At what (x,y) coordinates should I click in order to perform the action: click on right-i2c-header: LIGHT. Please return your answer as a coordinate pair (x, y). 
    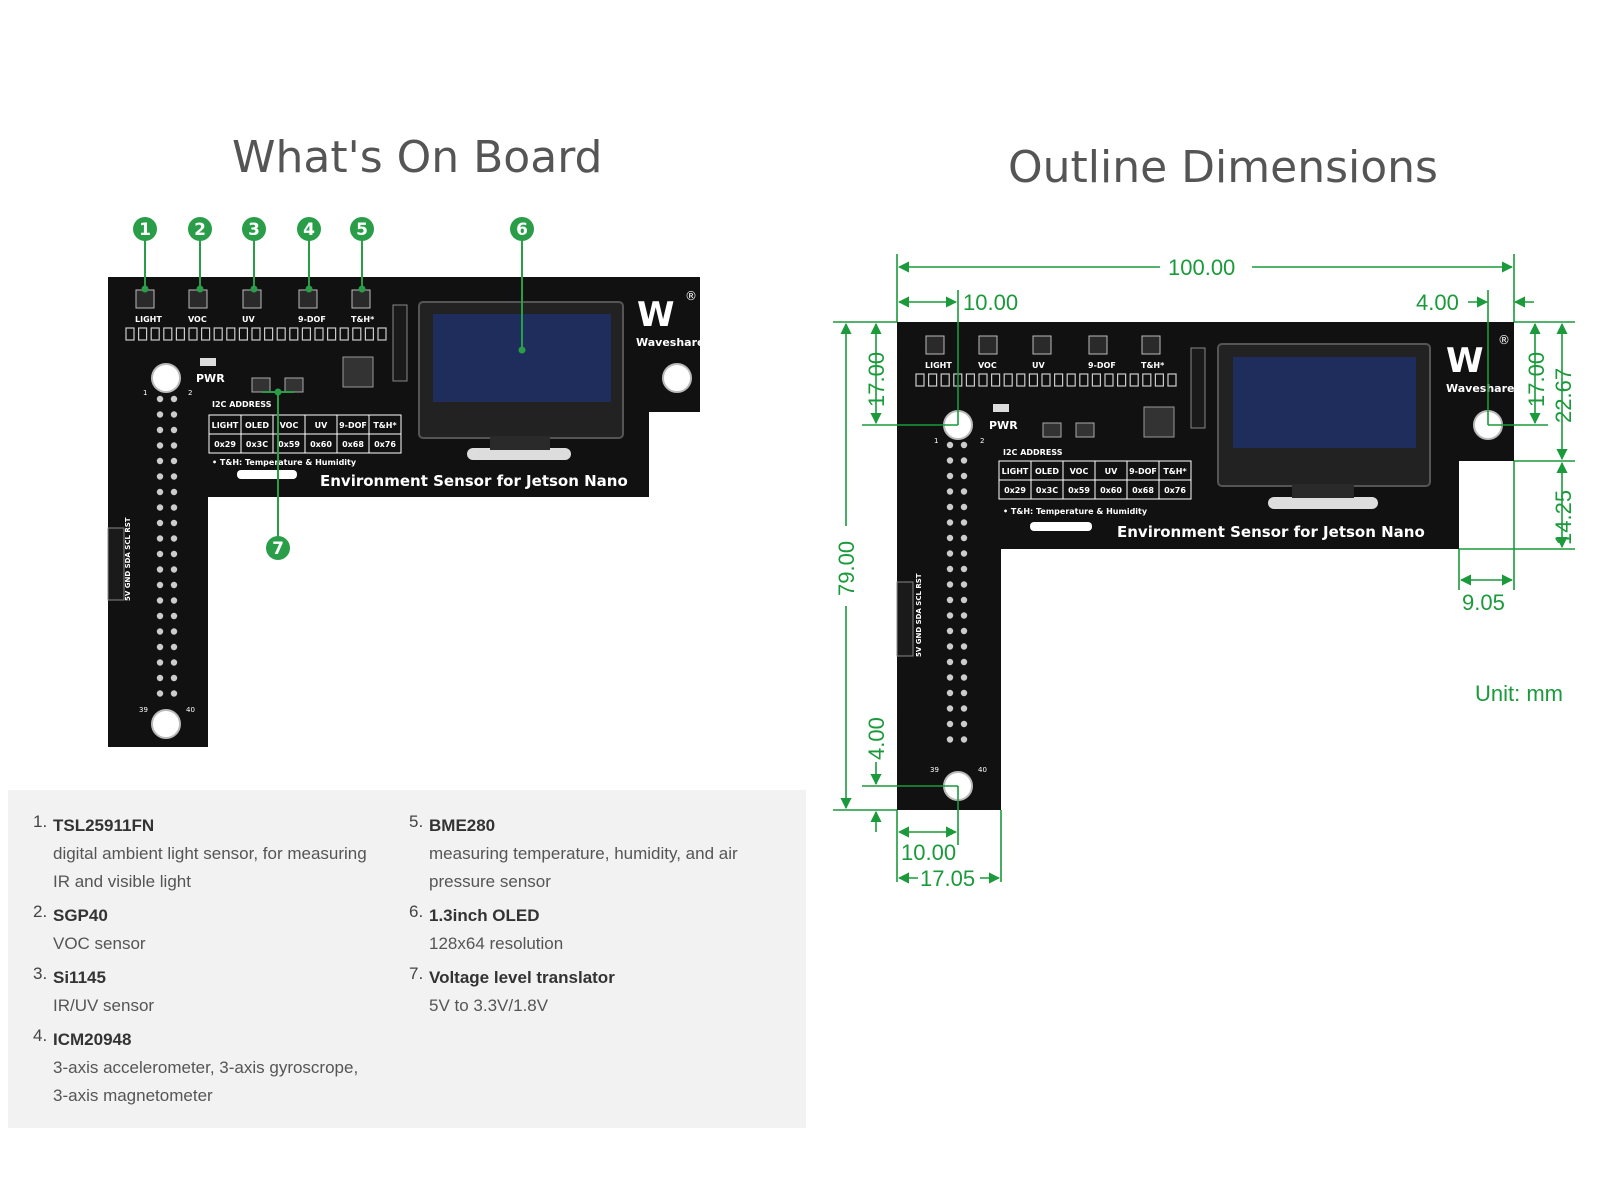
    Looking at the image, I should click on (1015, 471).